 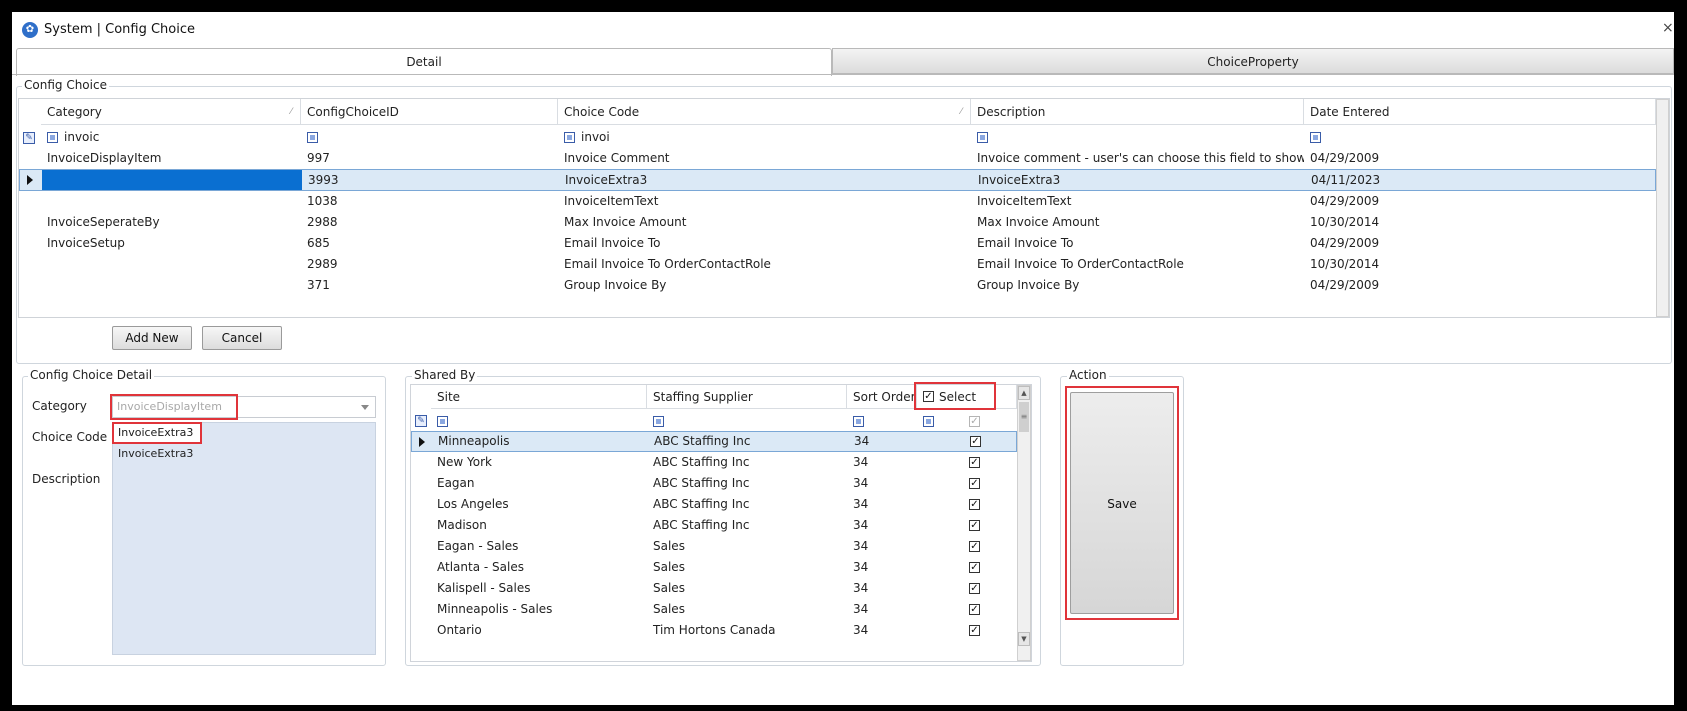 I want to click on table-row: Los Angeles ABC Staffing Inc 34 ✓, so click(x=714, y=504).